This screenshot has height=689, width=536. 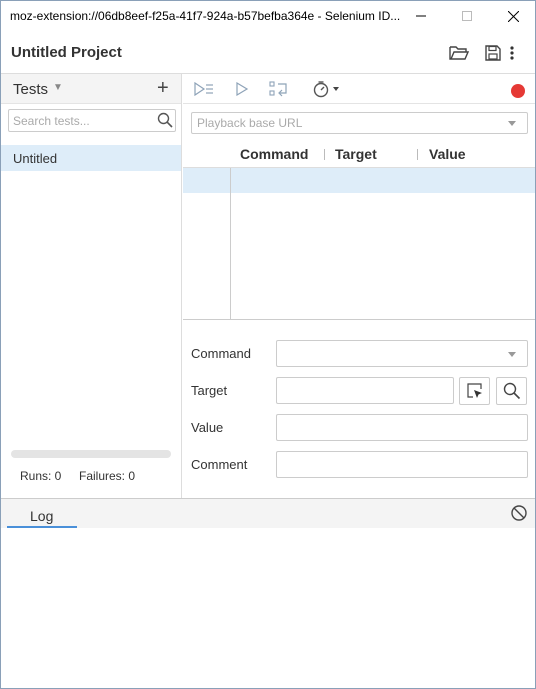 What do you see at coordinates (268, 513) in the screenshot?
I see `log-tabs: Log` at bounding box center [268, 513].